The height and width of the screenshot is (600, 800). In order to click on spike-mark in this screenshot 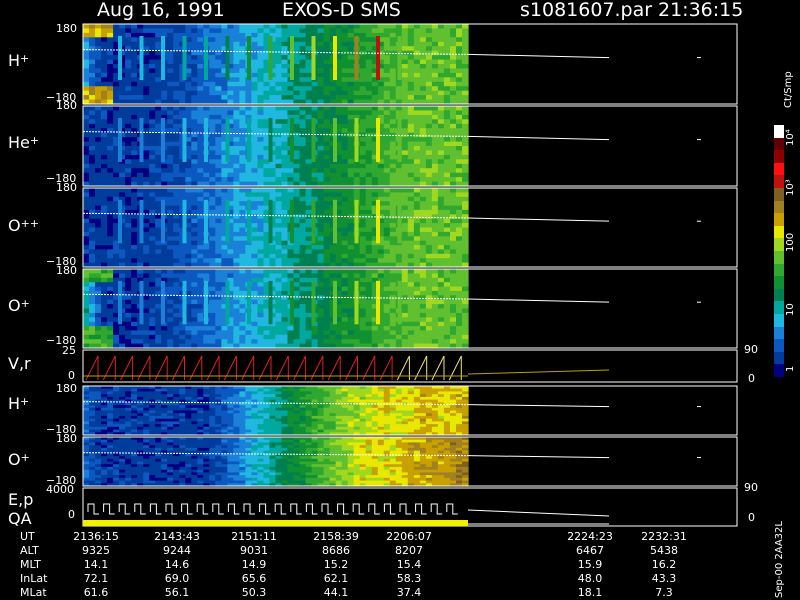, I will do `click(120, 58)`.